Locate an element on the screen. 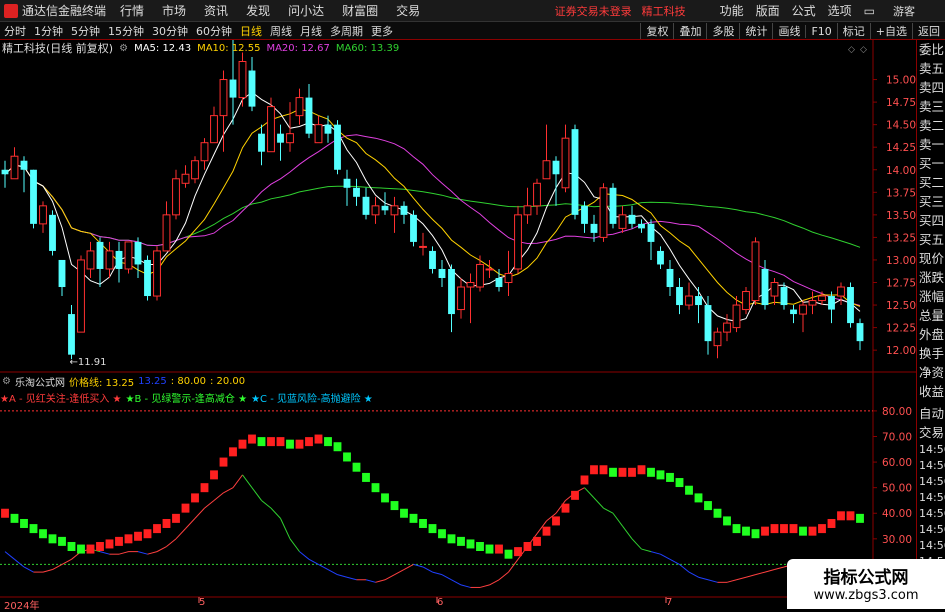 The image size is (945, 612). menu-discover: 发现 is located at coordinates (258, 10).